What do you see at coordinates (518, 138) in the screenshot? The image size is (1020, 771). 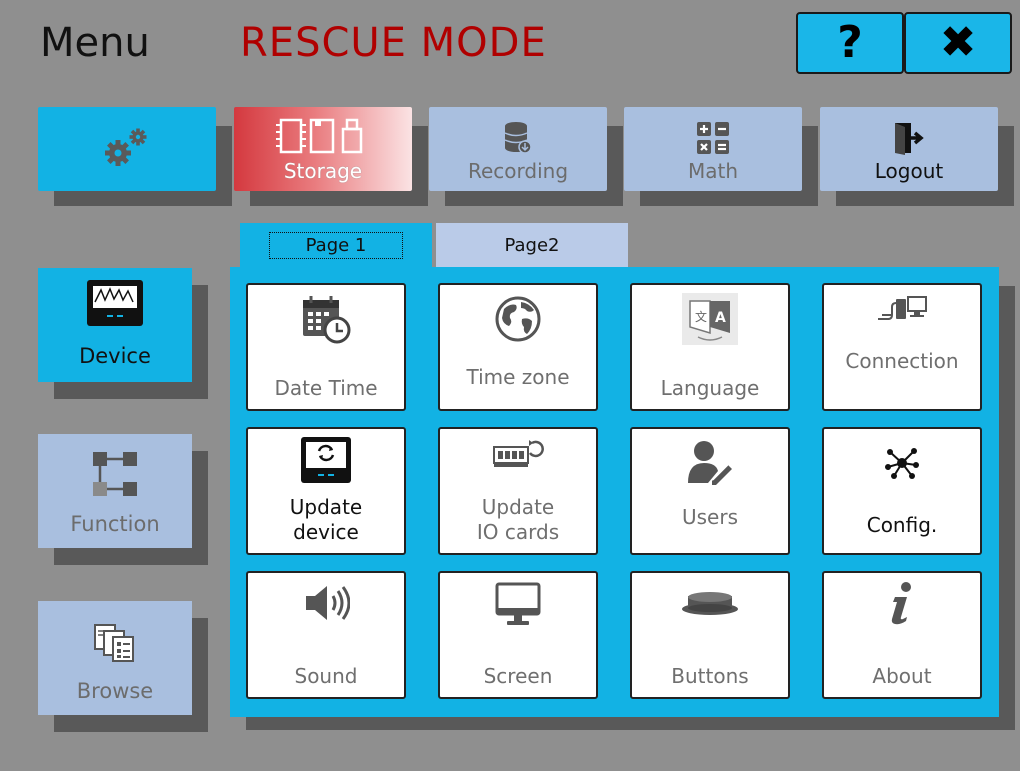 I see `database-icon` at bounding box center [518, 138].